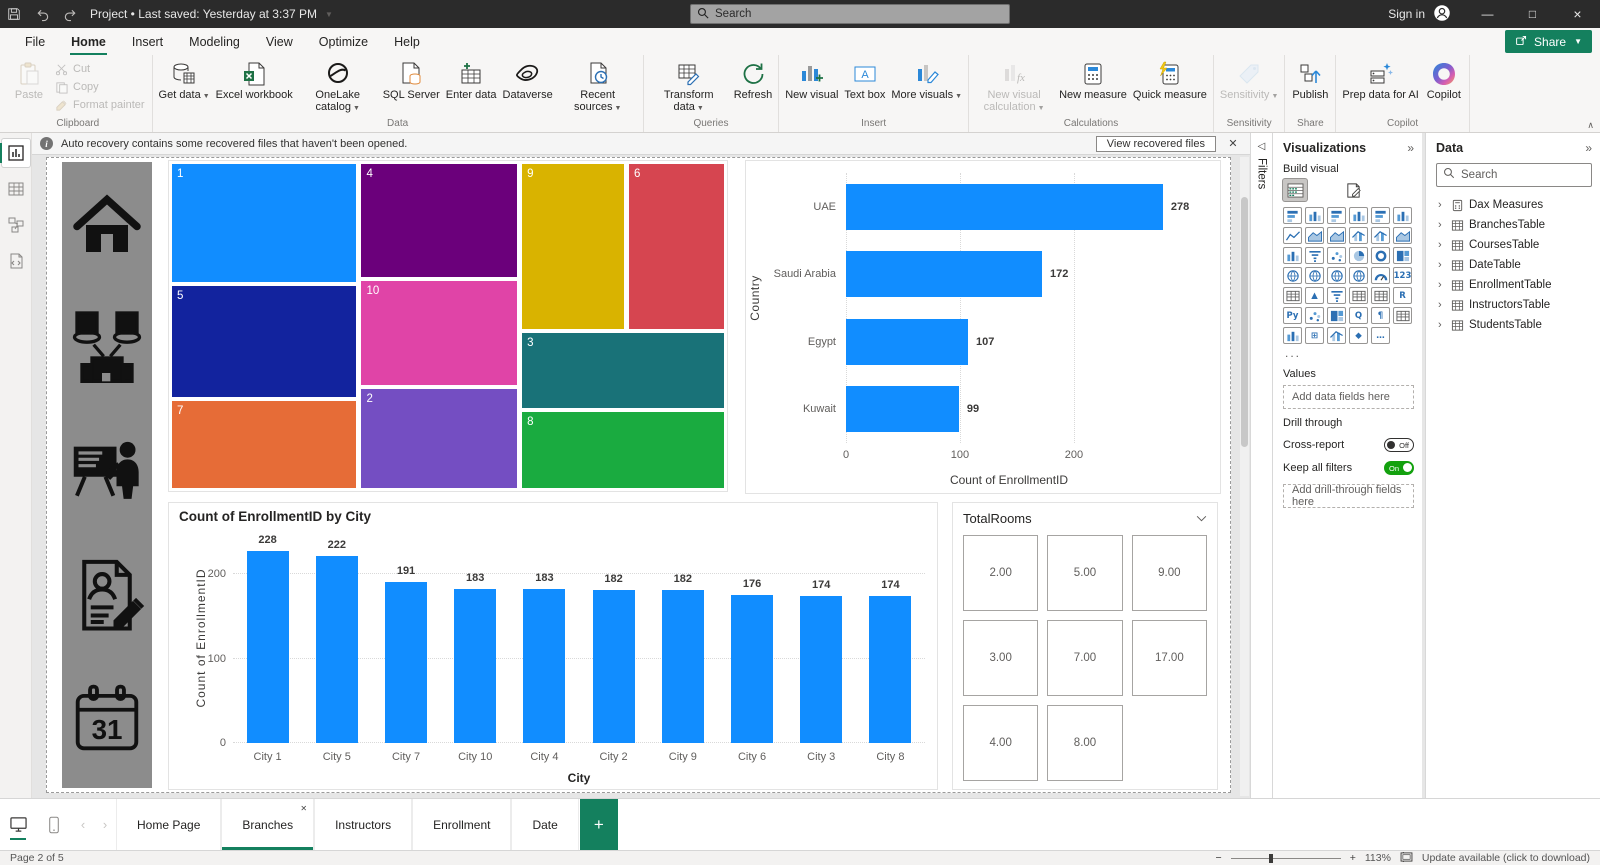 The image size is (1600, 865). Describe the element at coordinates (338, 86) in the screenshot. I see `ribbon-onelake-catalog-button: OneLake catalog ▼` at that location.